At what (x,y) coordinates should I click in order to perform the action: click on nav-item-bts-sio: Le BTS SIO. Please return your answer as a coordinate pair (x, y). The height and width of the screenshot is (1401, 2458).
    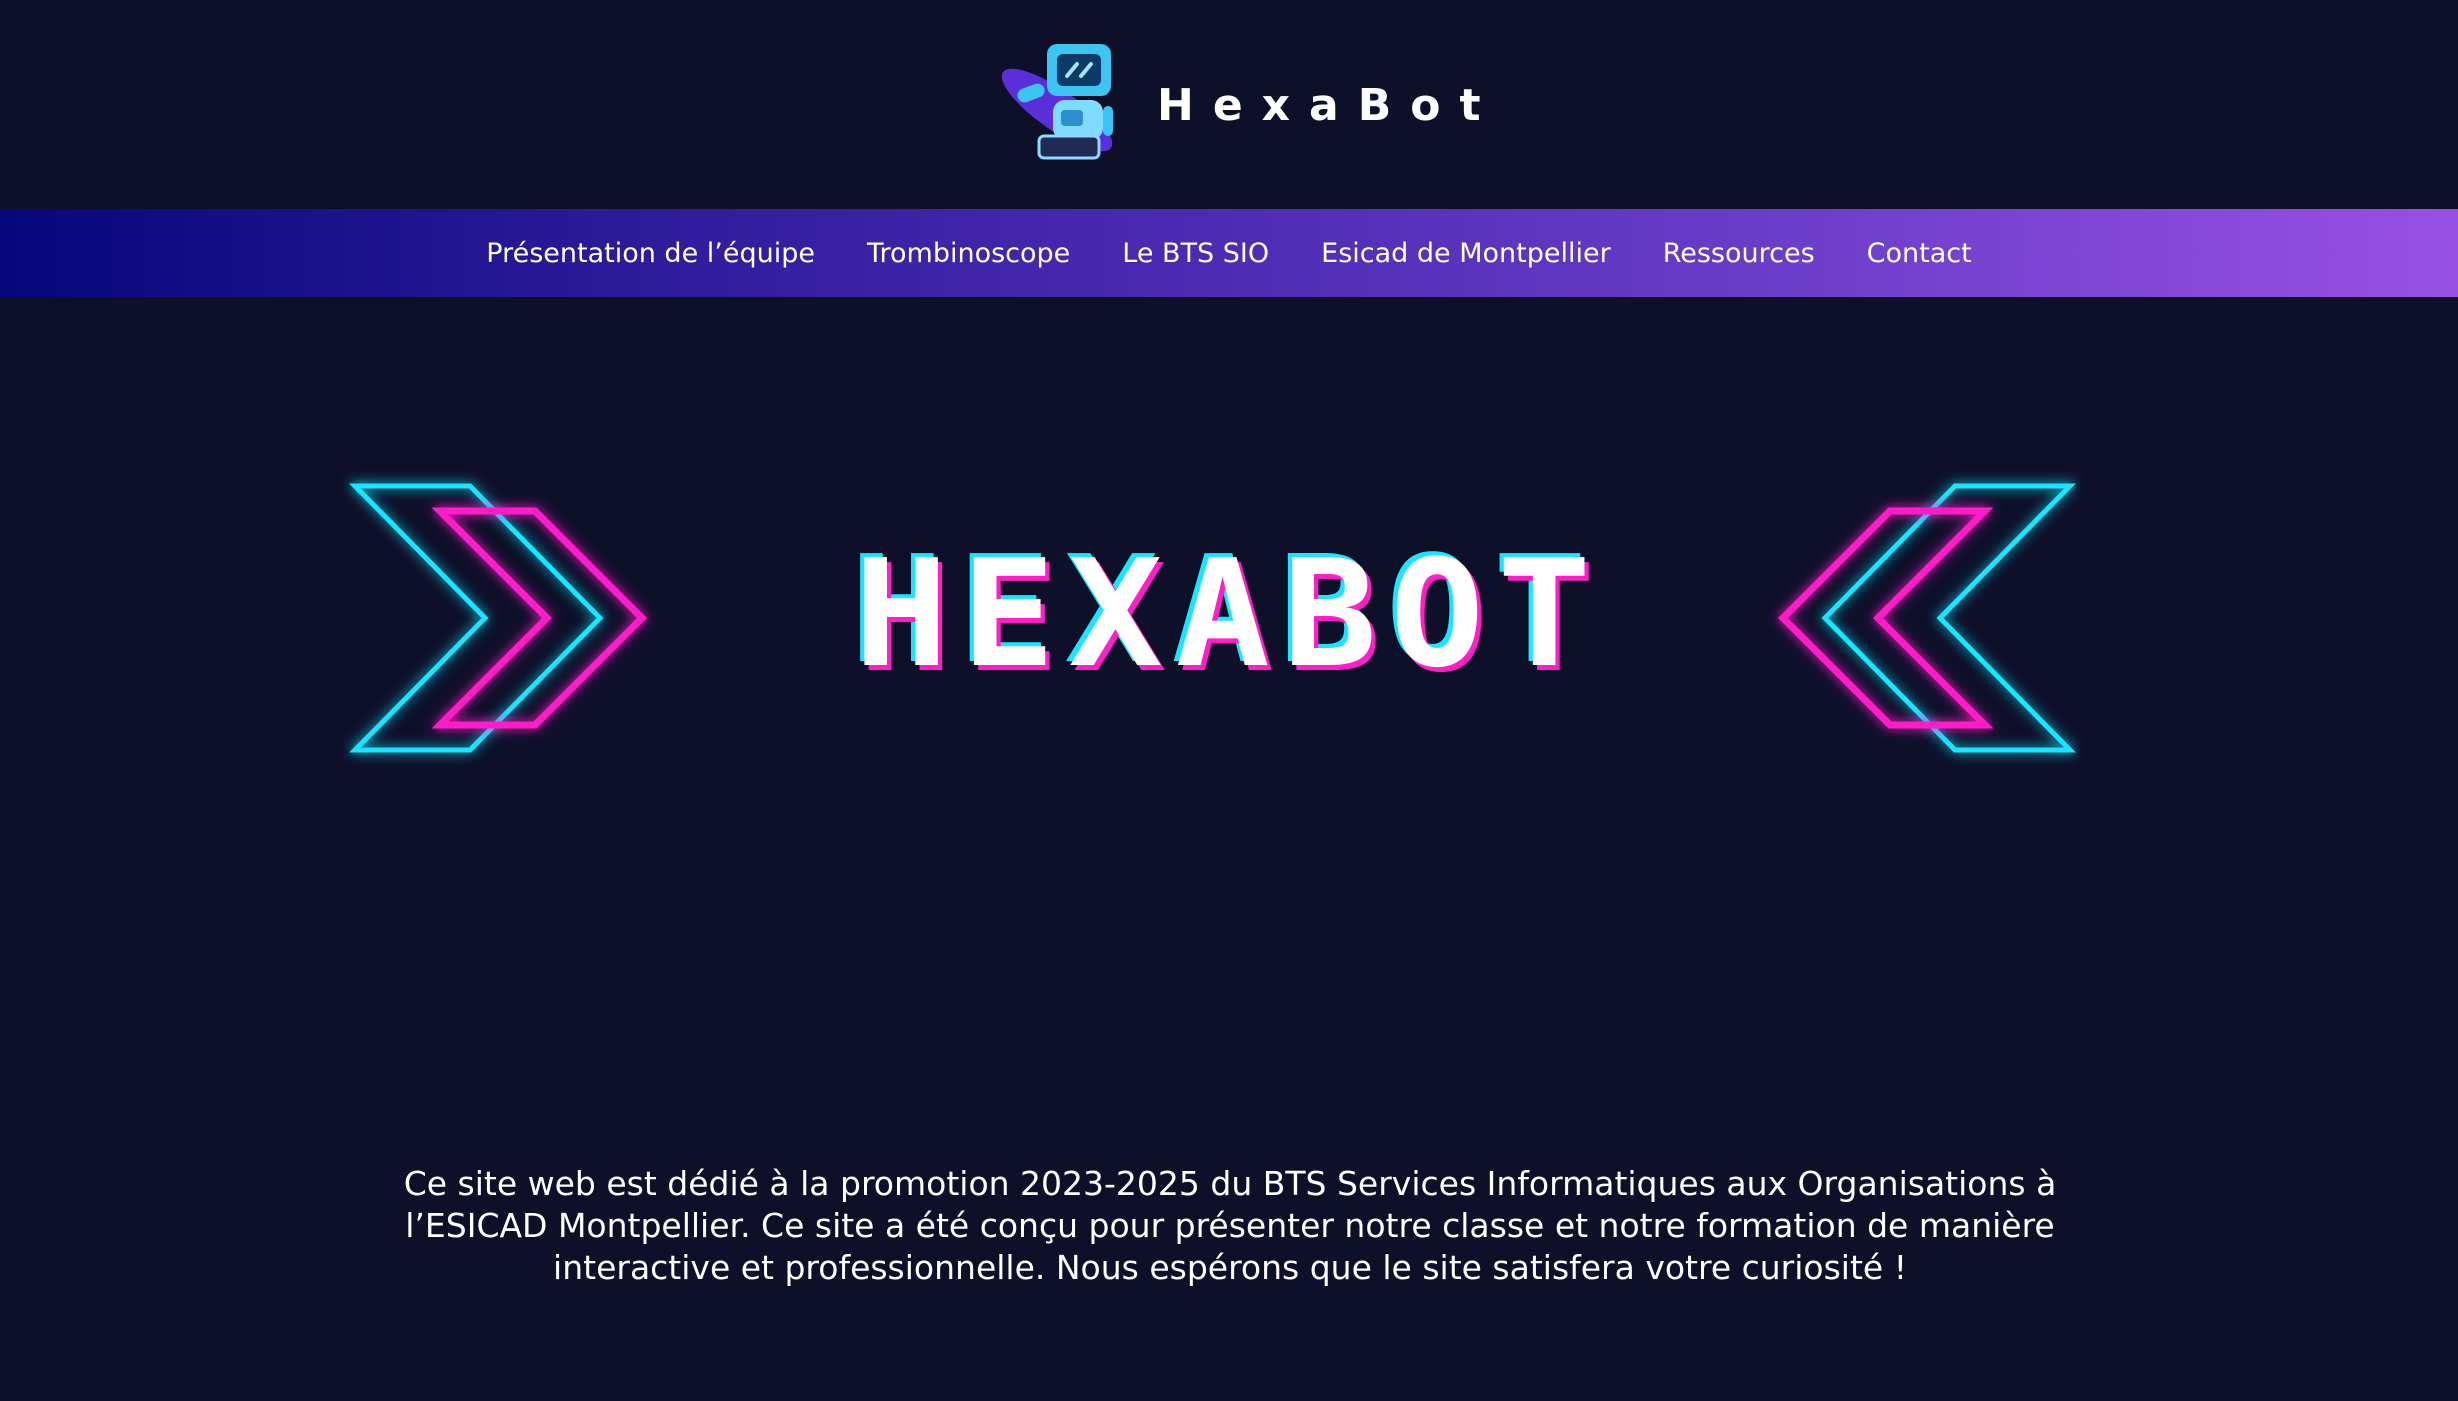
    Looking at the image, I should click on (1195, 253).